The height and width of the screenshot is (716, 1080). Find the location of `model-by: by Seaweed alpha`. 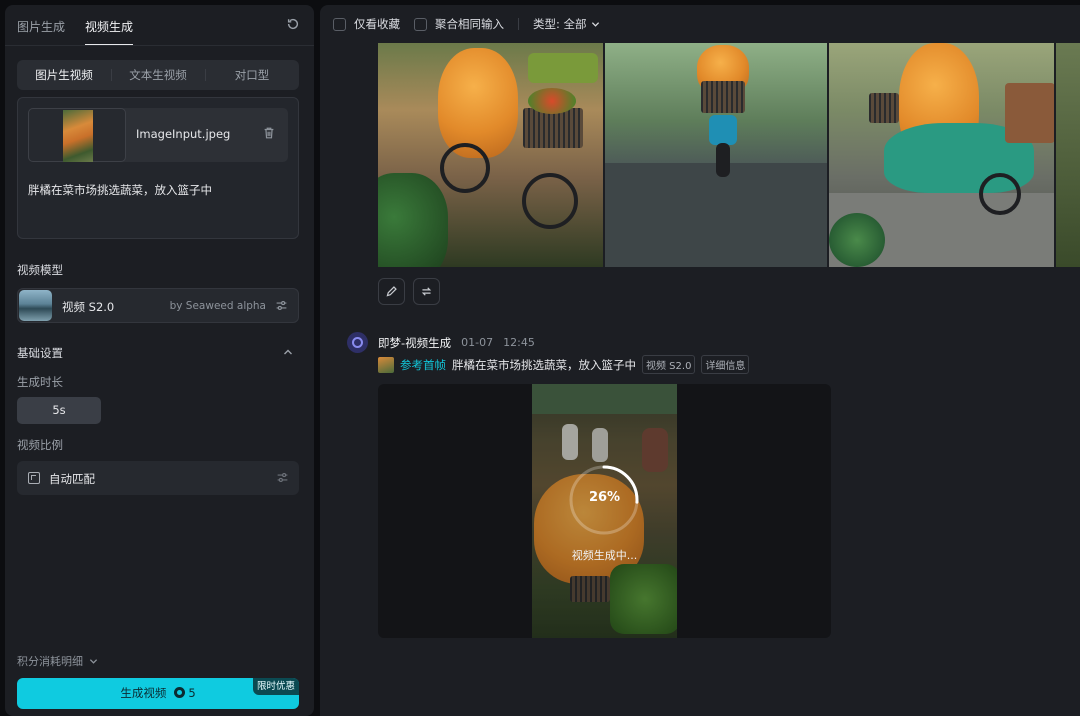

model-by: by Seaweed alpha is located at coordinates (217, 306).